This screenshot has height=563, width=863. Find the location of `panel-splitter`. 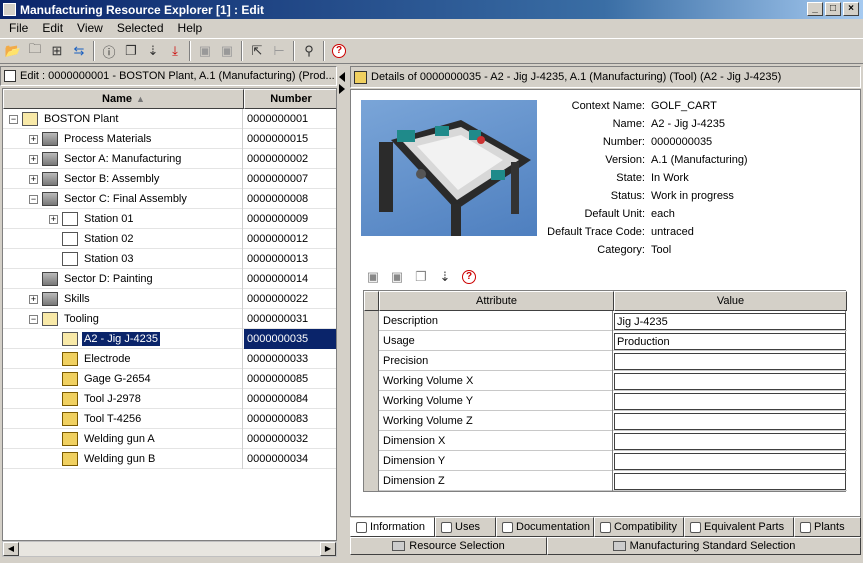

panel-splitter is located at coordinates (343, 311).